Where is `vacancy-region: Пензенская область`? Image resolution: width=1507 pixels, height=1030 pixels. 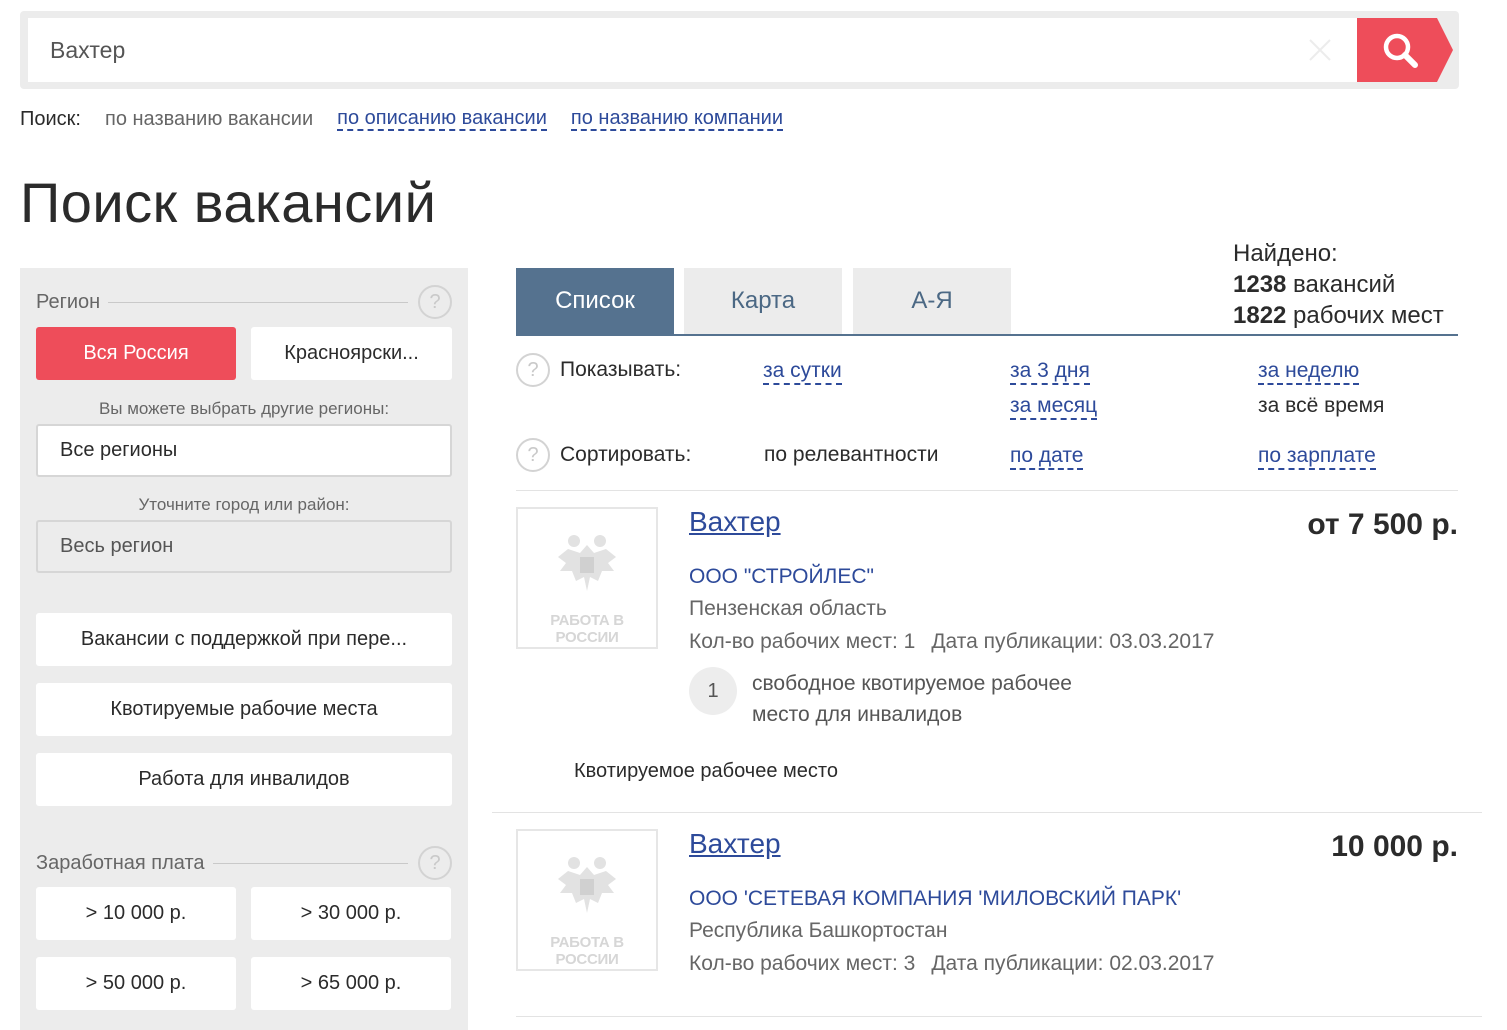 vacancy-region: Пензенская область is located at coordinates (788, 608).